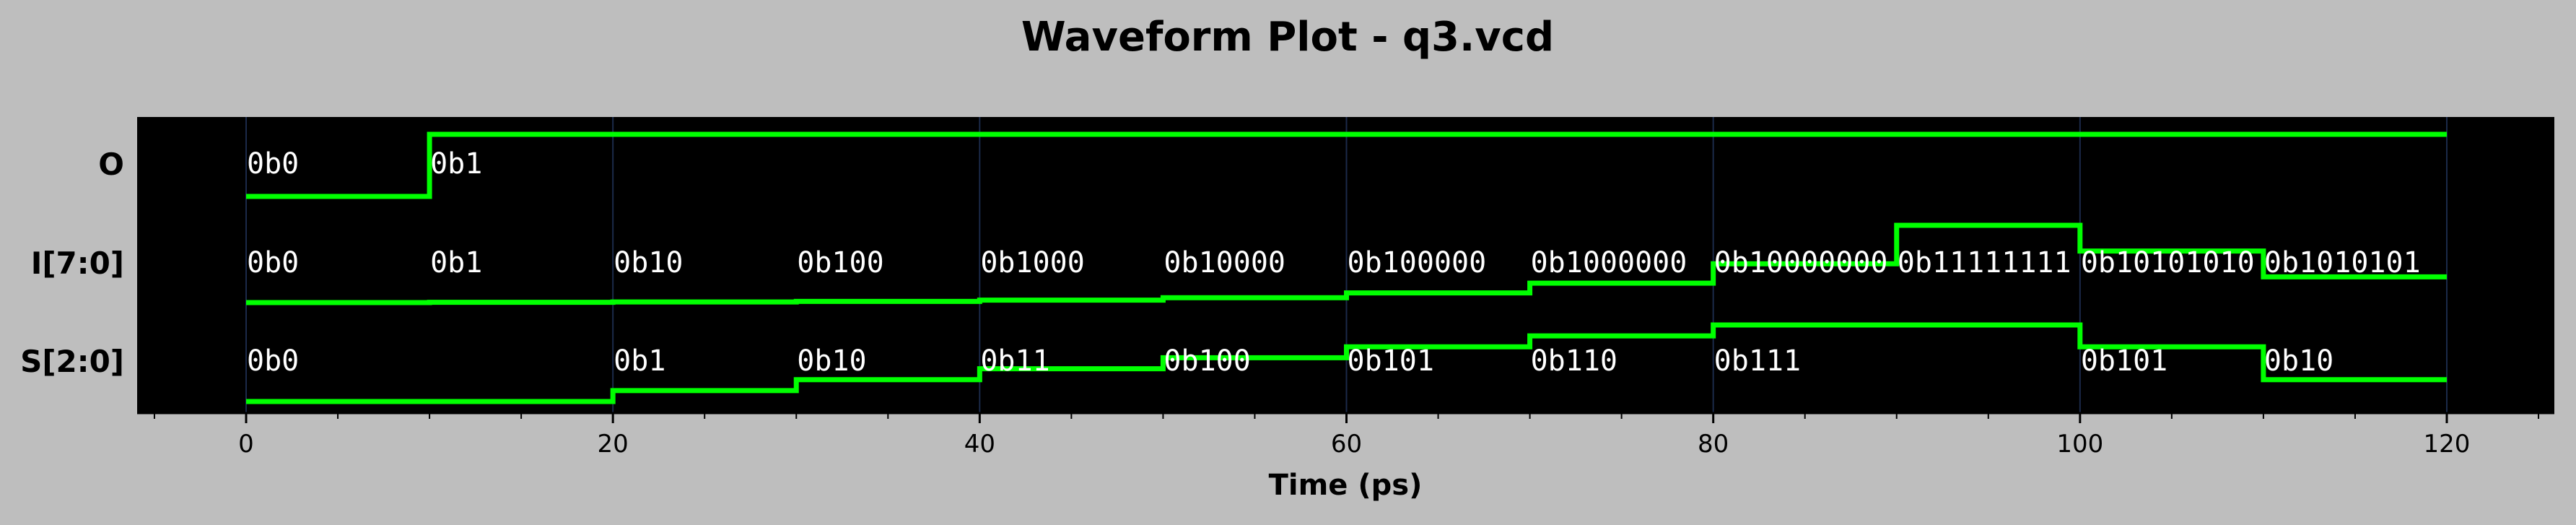 The height and width of the screenshot is (525, 2576). I want to click on value-label: 0b100000, so click(1417, 262).